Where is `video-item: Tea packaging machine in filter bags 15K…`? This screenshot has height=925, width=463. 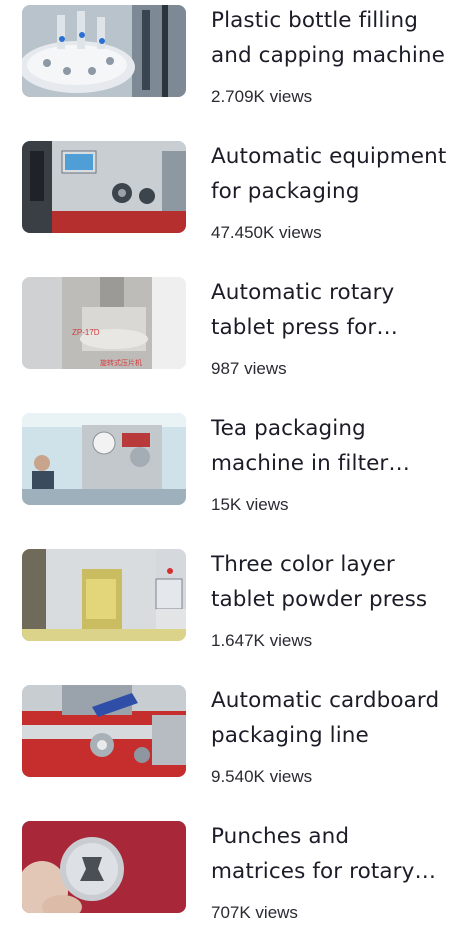 video-item: Tea packaging machine in filter bags 15K… is located at coordinates (231, 476).